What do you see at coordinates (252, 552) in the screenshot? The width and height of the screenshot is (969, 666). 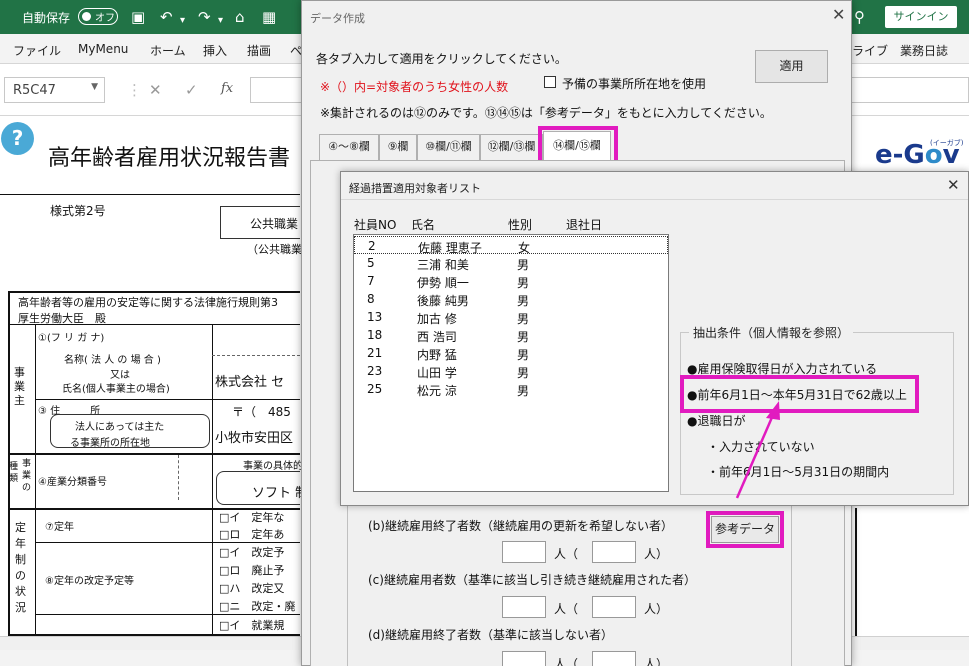 I see `check-item: □イ 改定予` at bounding box center [252, 552].